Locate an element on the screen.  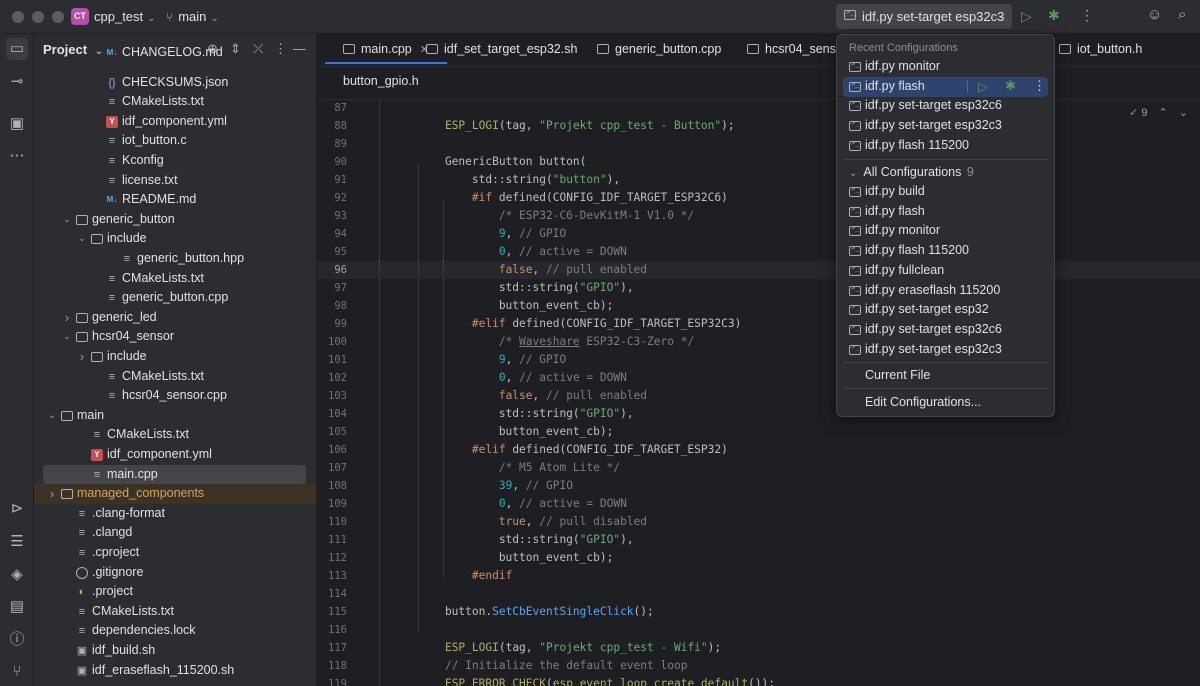
tree-item: .gitignore is located at coordinates (175, 573).